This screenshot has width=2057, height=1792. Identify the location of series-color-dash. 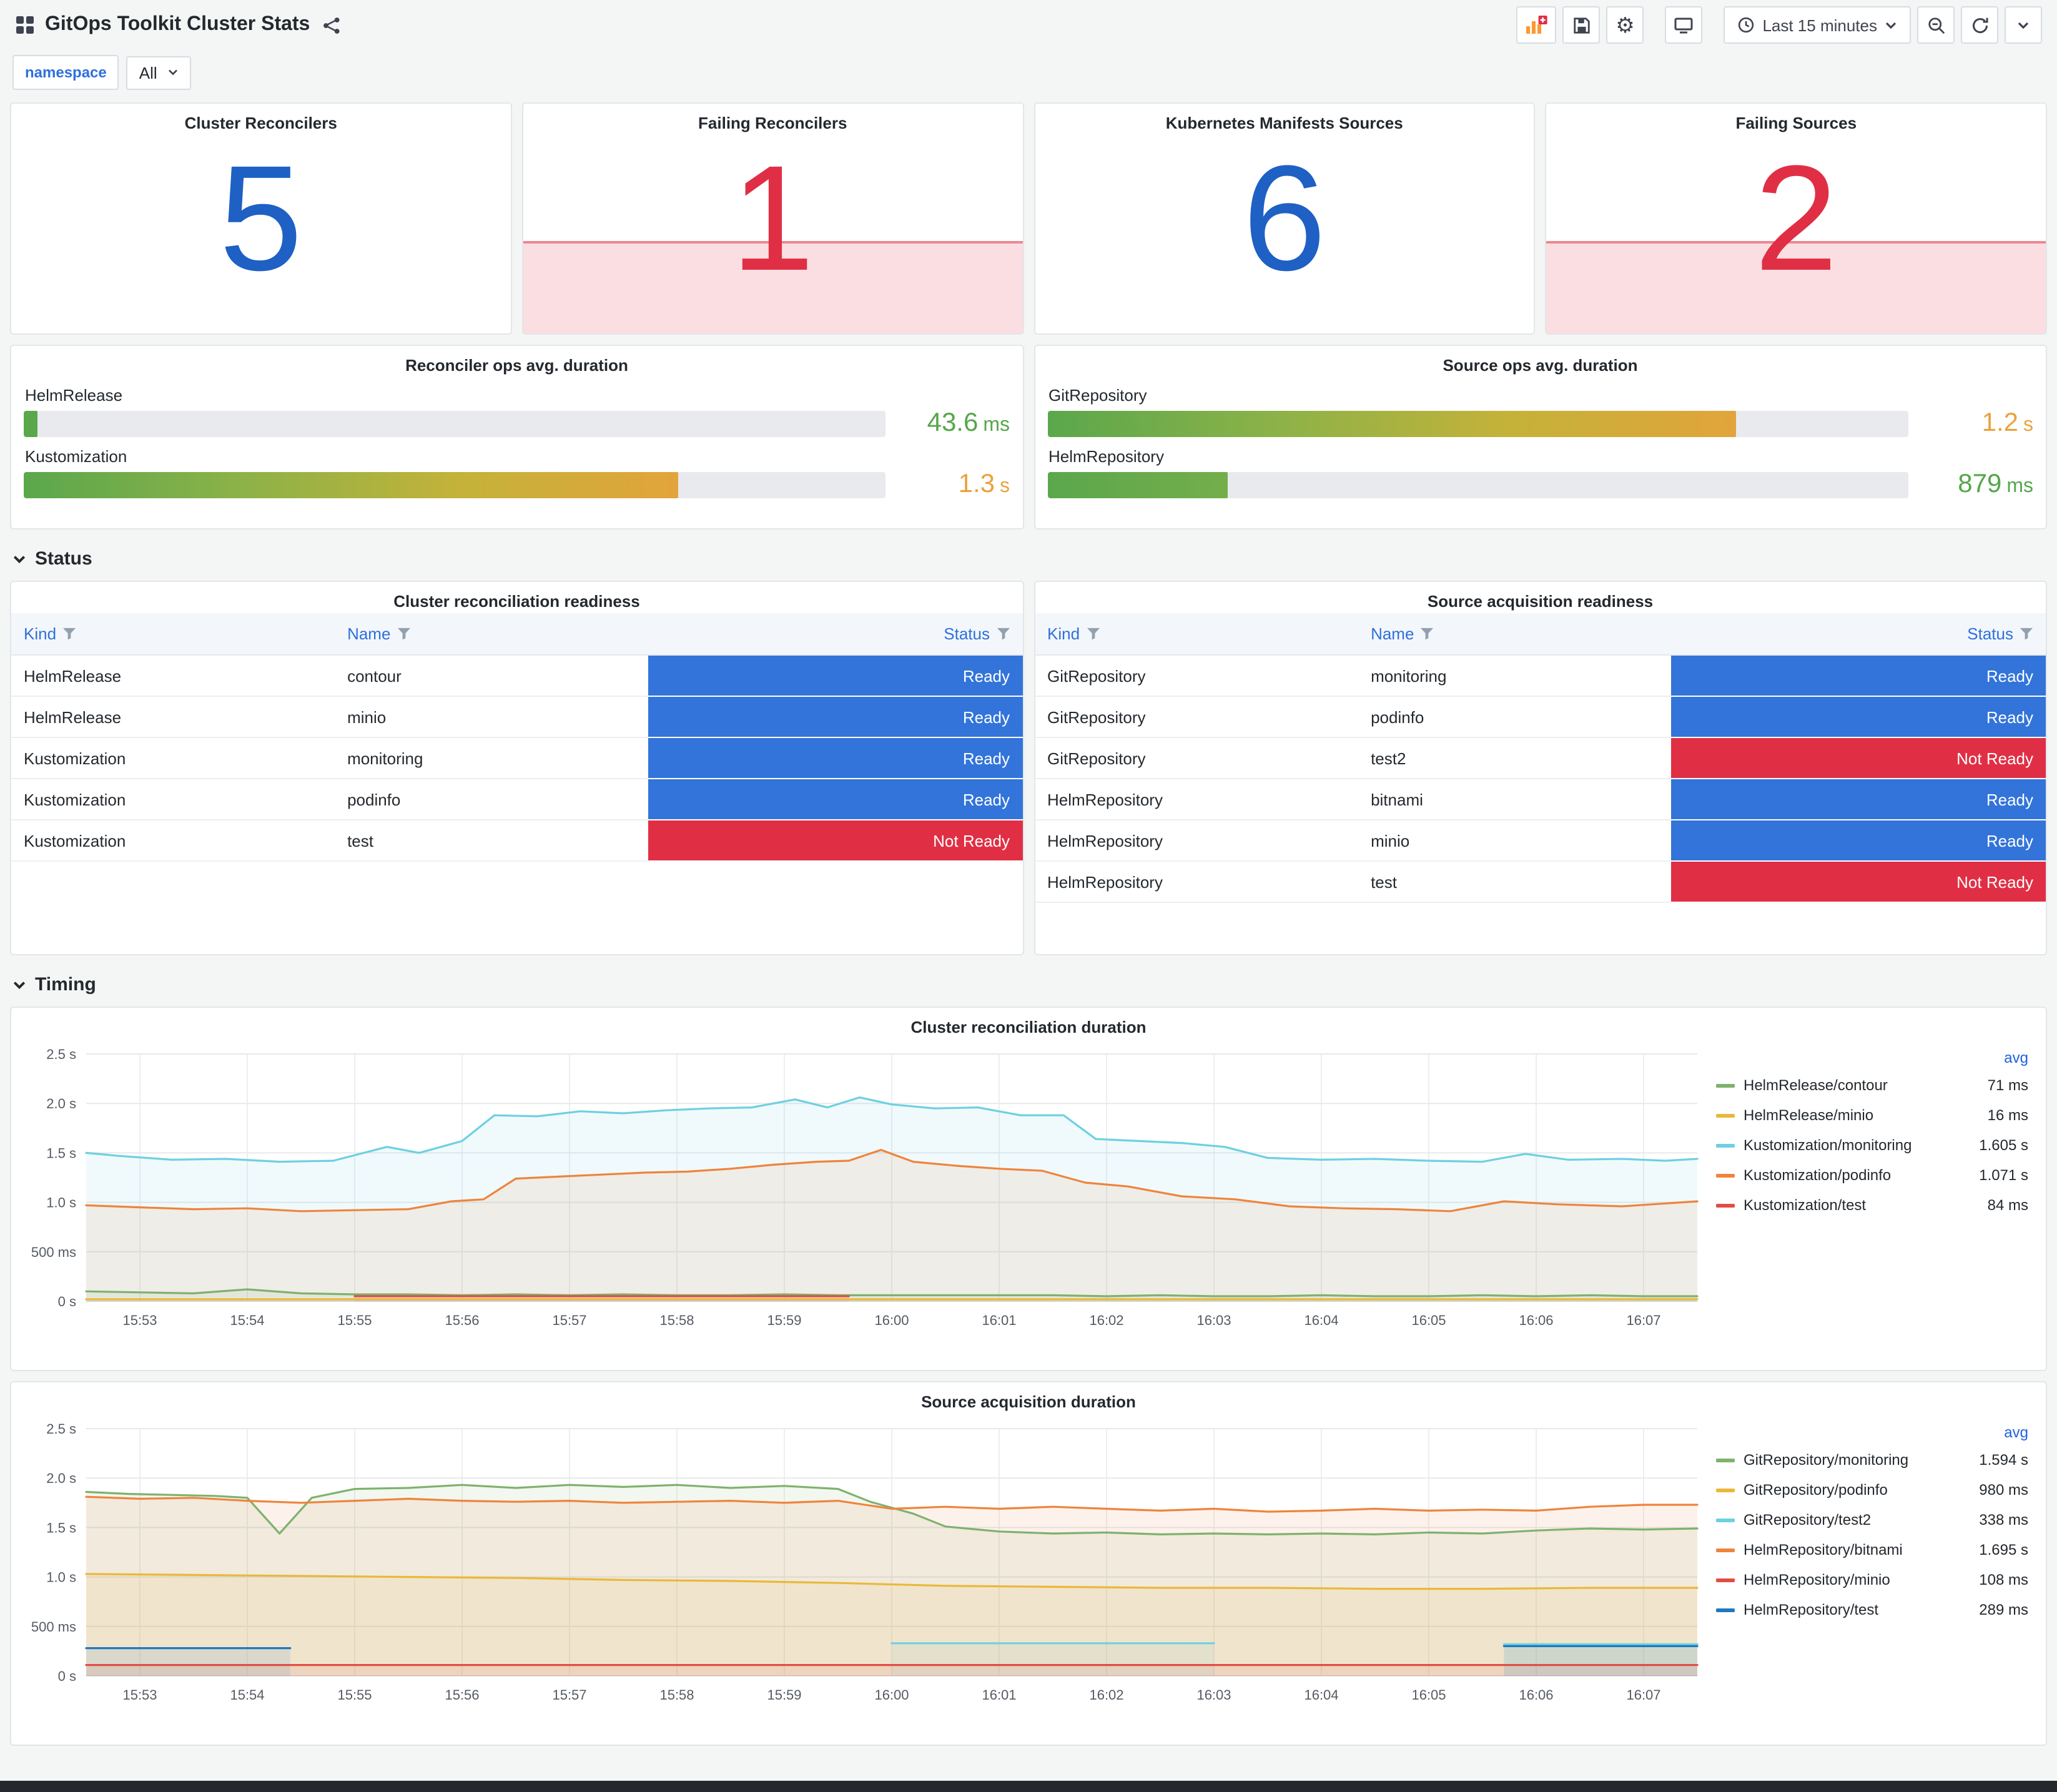
(1726, 1550).